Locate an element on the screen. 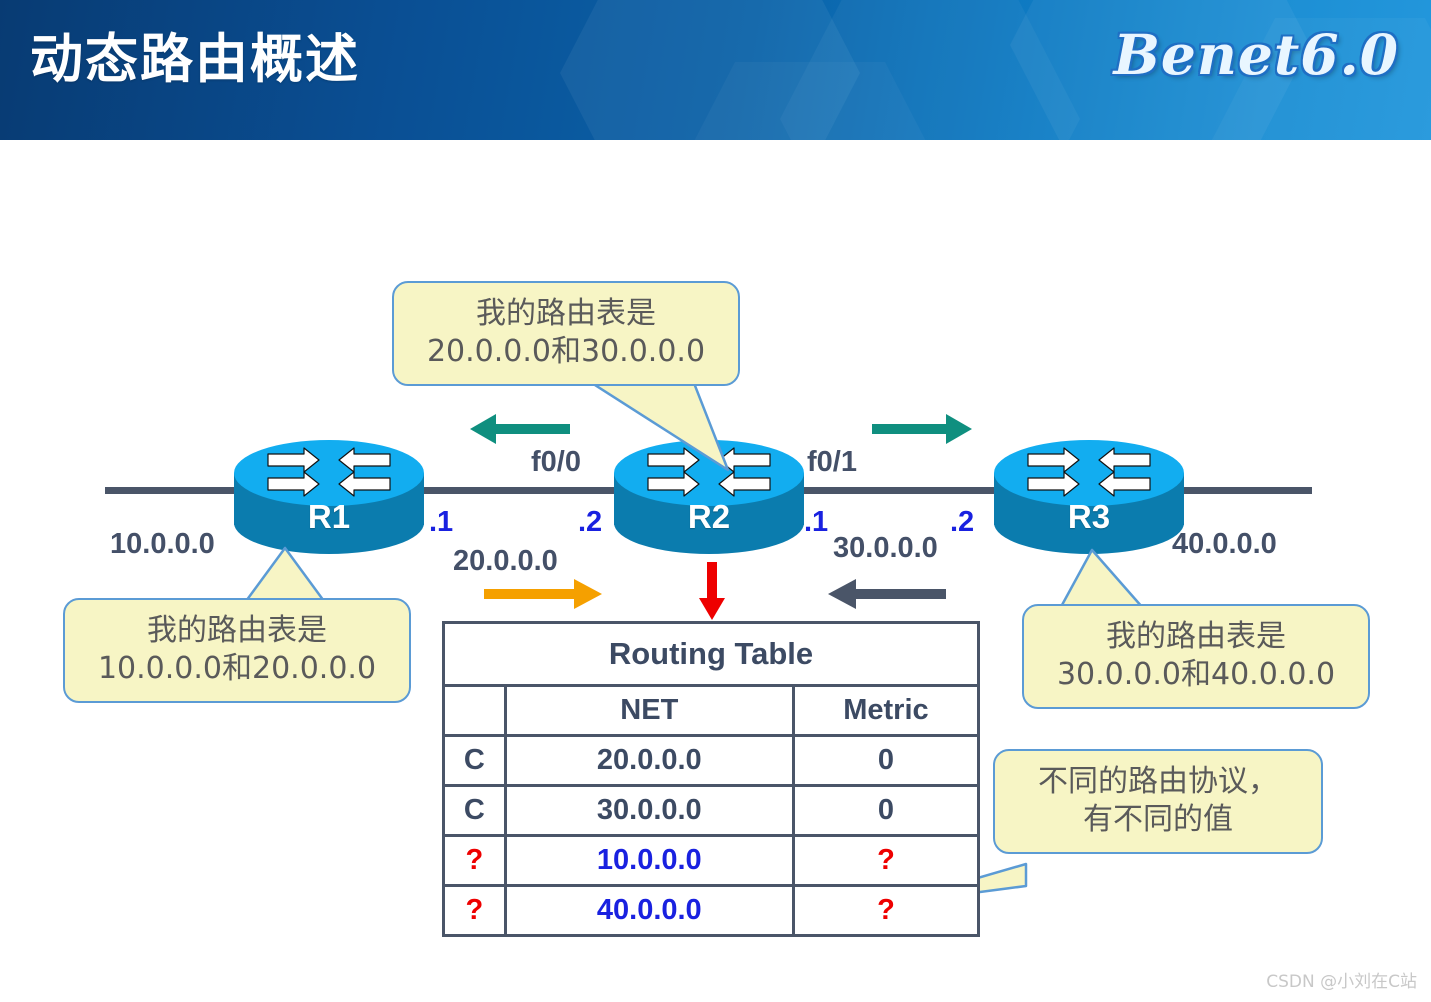 The width and height of the screenshot is (1431, 1002). ip-label-r2-f01-1: .1 is located at coordinates (816, 522).